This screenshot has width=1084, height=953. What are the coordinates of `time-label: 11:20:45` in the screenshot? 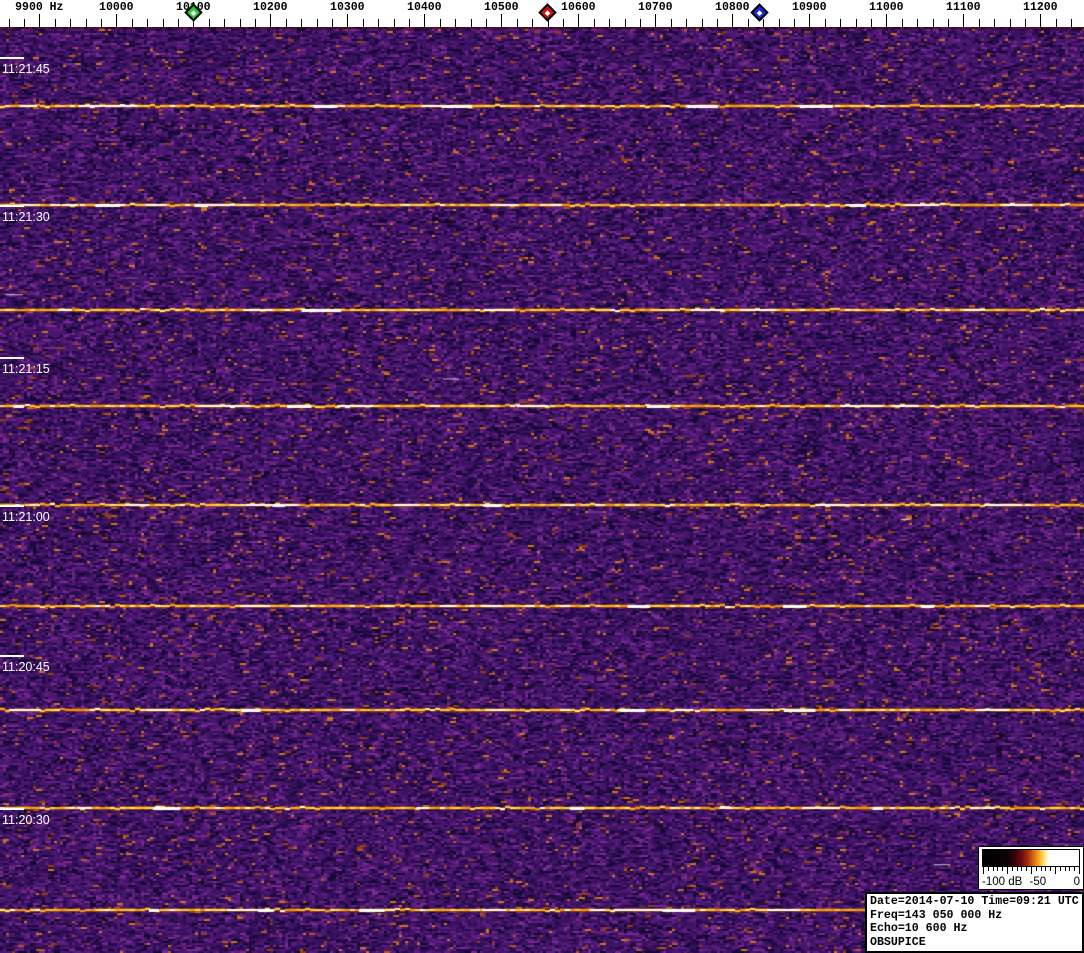 It's located at (26, 667).